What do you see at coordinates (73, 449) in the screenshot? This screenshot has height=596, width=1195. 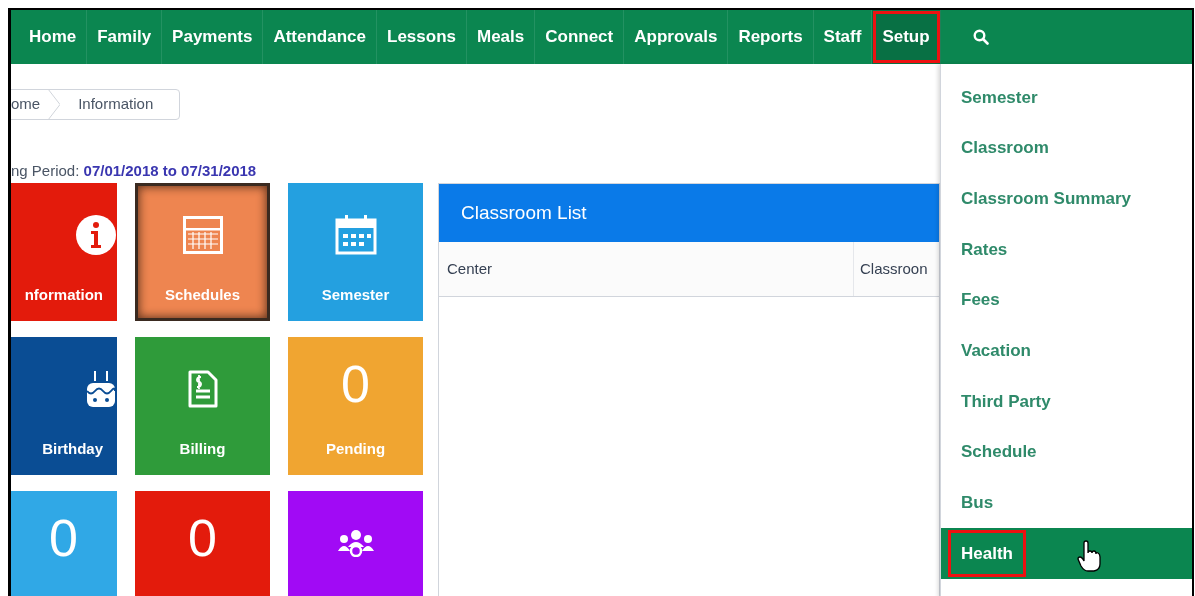 I see `tile-label: Birthday` at bounding box center [73, 449].